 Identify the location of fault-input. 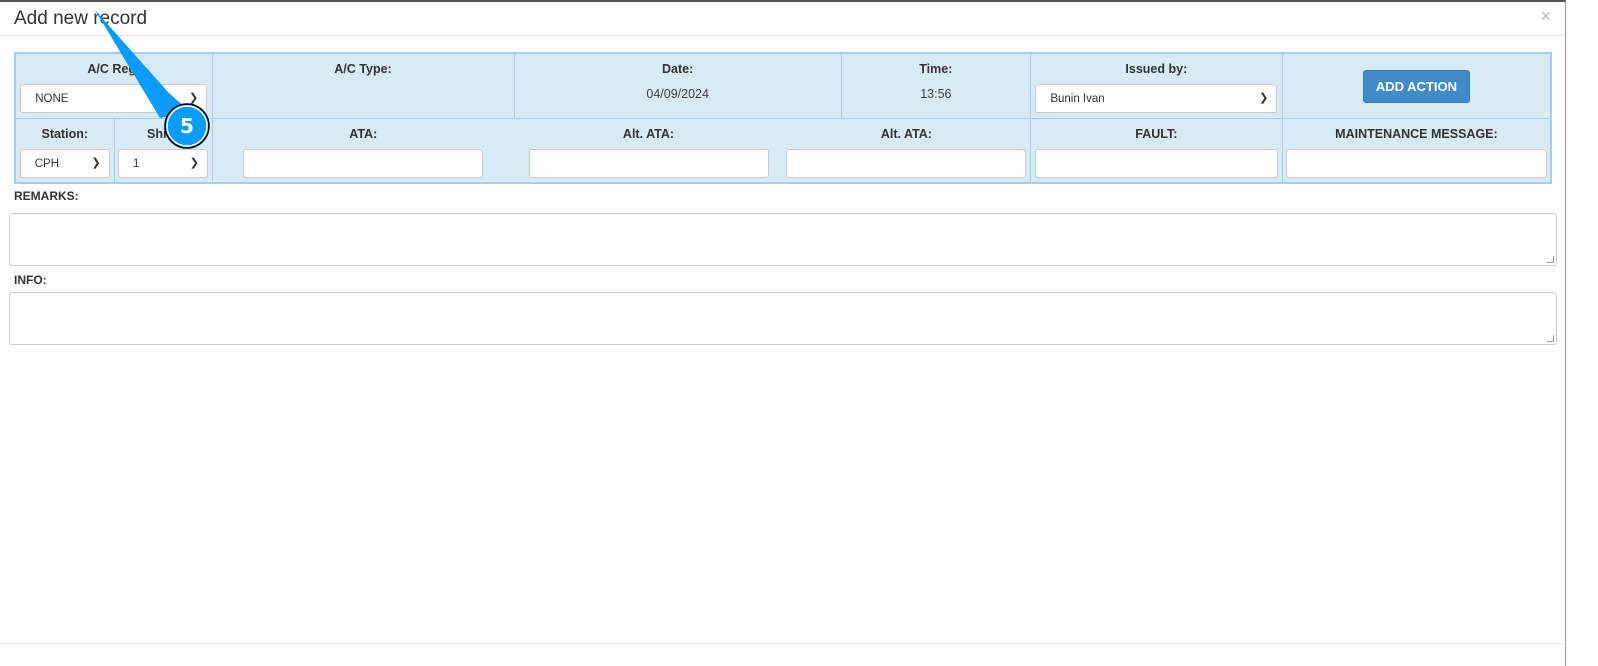
(1156, 163).